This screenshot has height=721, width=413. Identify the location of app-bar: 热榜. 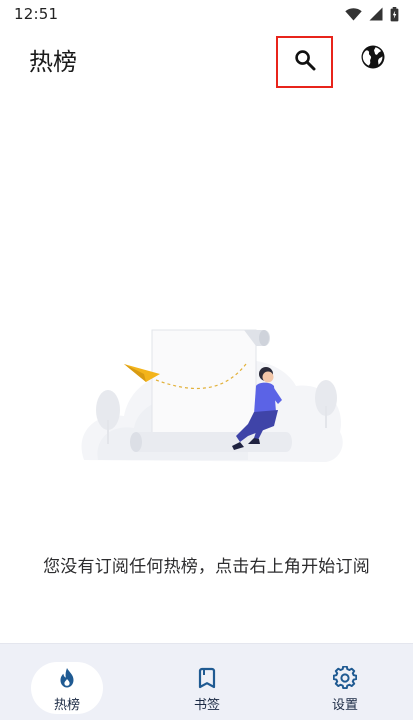
(206, 58).